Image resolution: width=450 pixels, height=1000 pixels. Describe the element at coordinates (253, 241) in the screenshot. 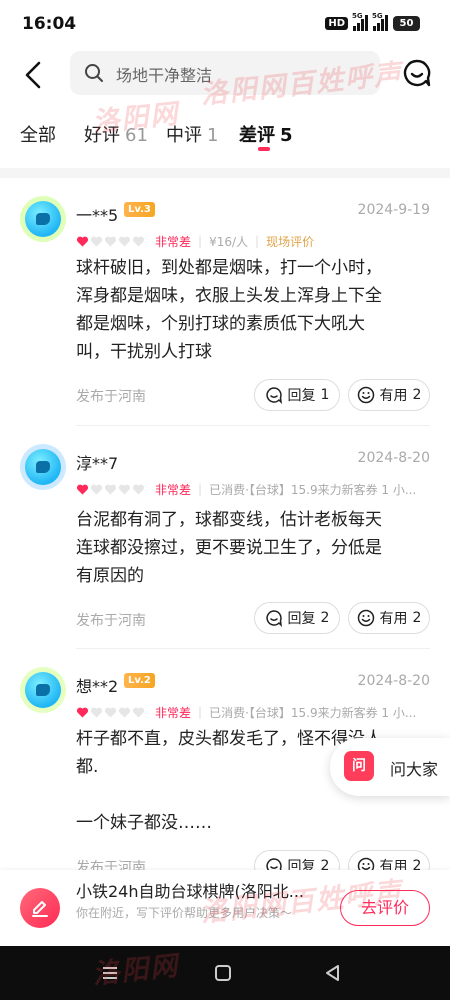

I see `rating-line: 非常差 | ¥16/人 | 现场评价` at that location.